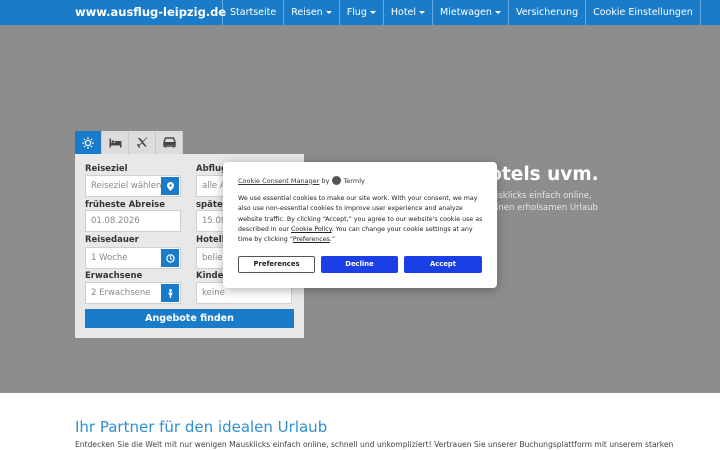 The image size is (720, 450). I want to click on clock-icon, so click(170, 258).